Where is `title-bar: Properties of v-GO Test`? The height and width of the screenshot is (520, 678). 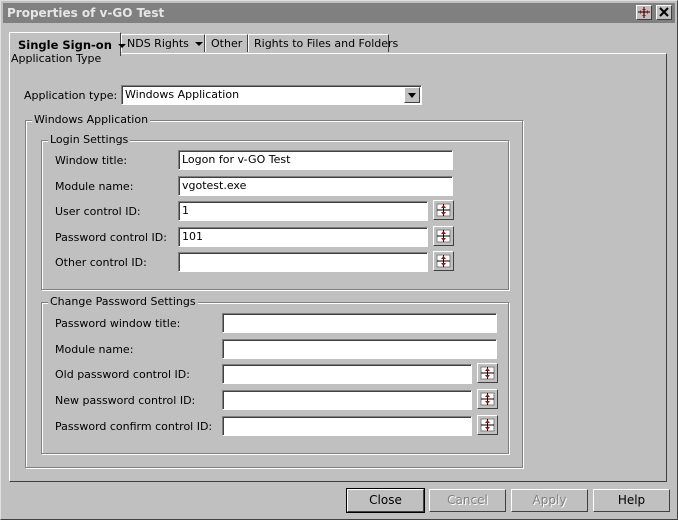 title-bar: Properties of v-GO Test is located at coordinates (339, 13).